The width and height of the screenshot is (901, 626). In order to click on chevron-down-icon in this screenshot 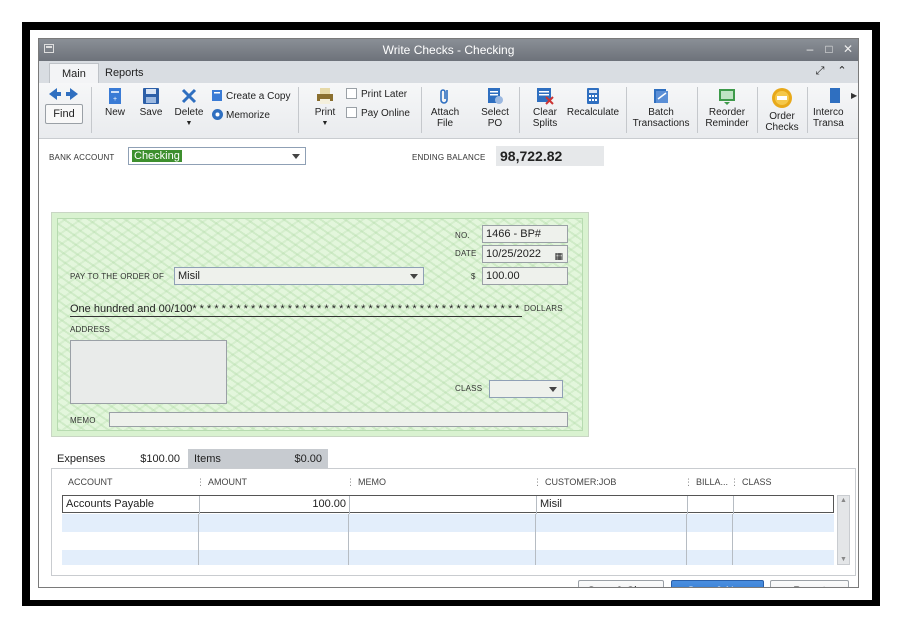, I will do `click(414, 276)`.